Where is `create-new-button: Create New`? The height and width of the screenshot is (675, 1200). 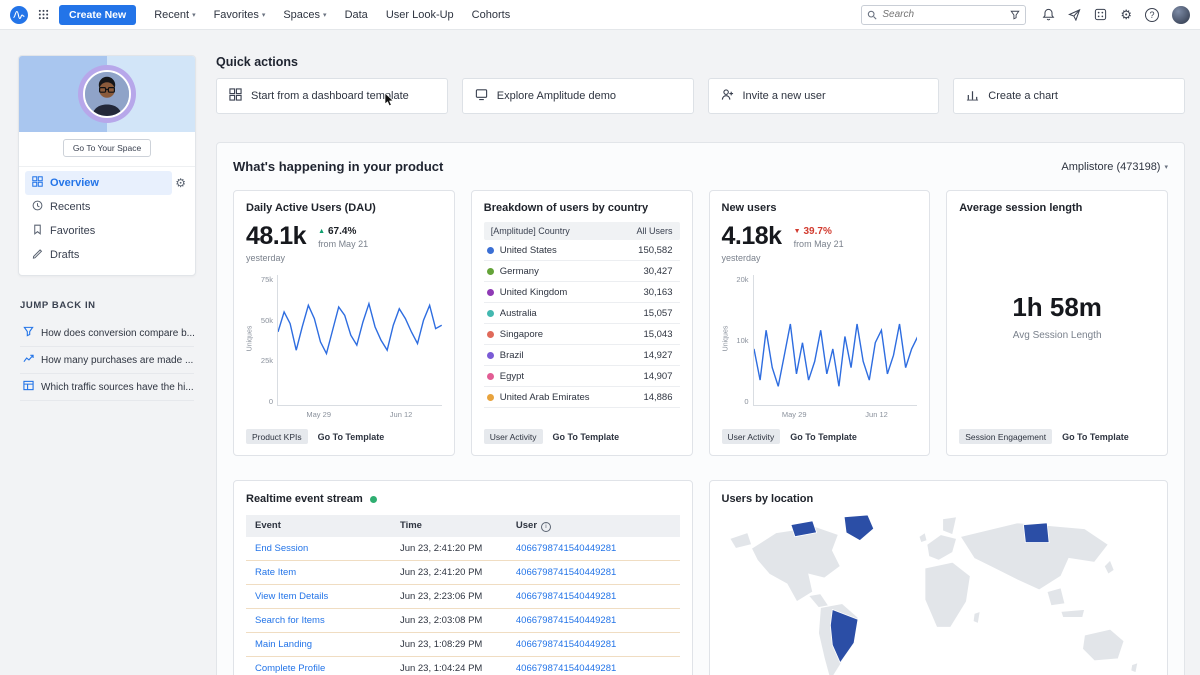
create-new-button: Create New is located at coordinates (98, 14).